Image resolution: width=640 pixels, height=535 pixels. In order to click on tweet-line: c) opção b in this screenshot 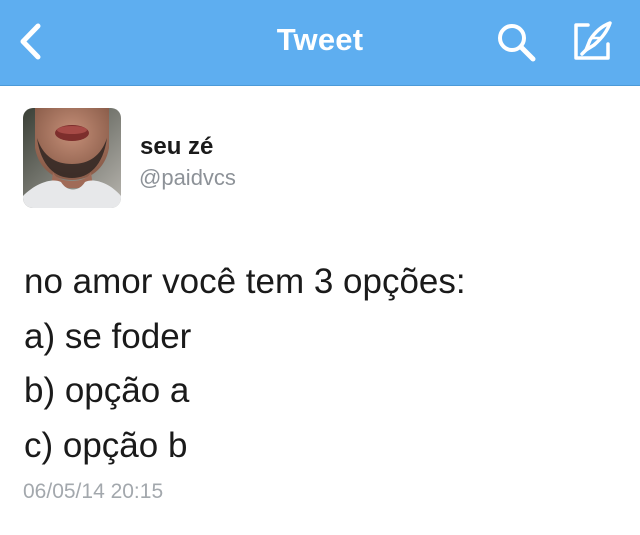, I will do `click(106, 445)`.